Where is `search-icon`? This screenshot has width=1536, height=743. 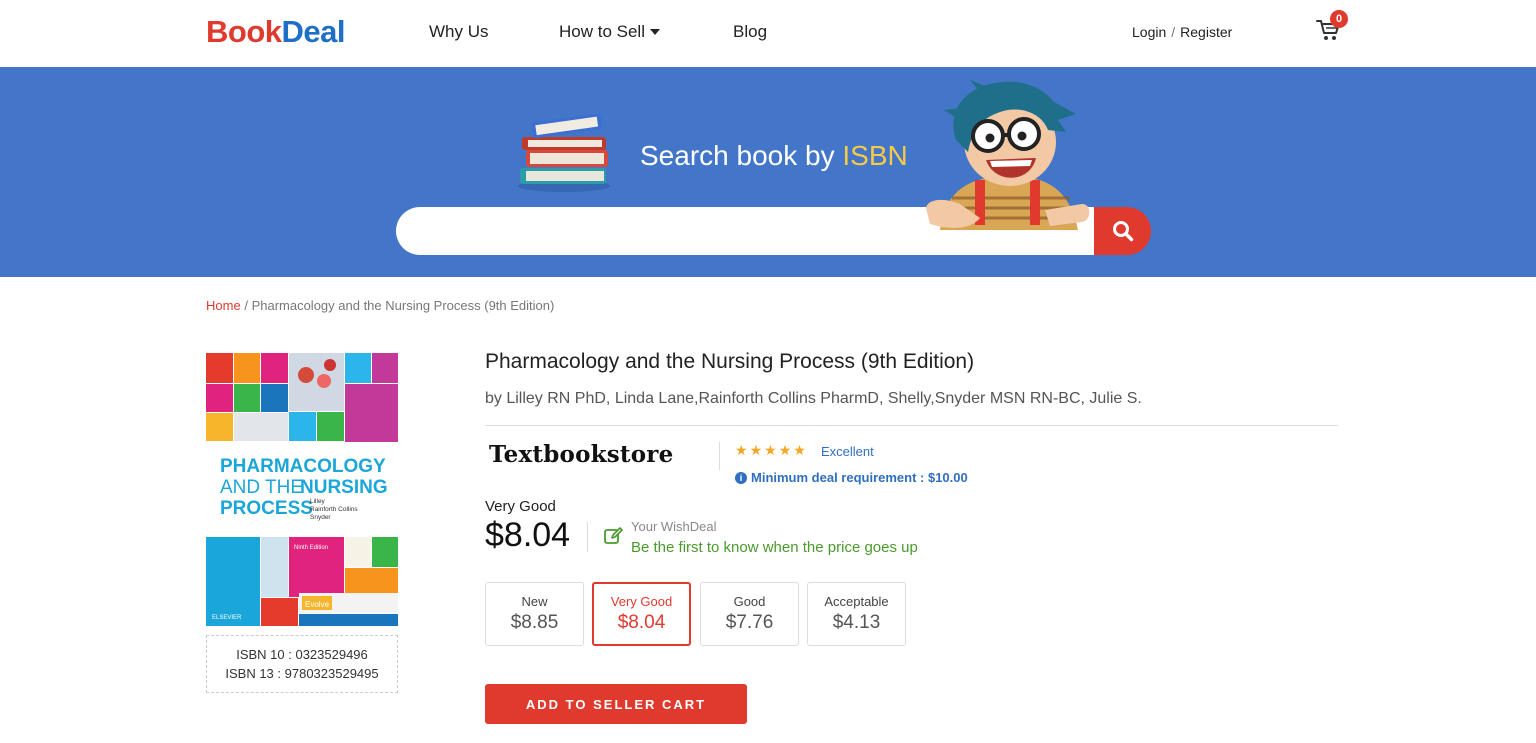
search-icon is located at coordinates (1122, 231).